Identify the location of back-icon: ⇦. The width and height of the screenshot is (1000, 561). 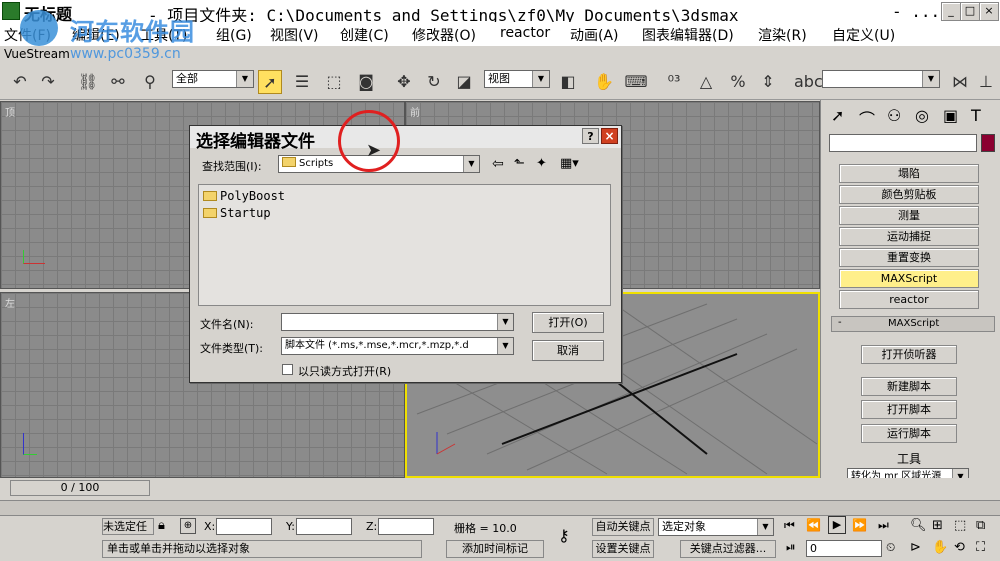
(498, 164).